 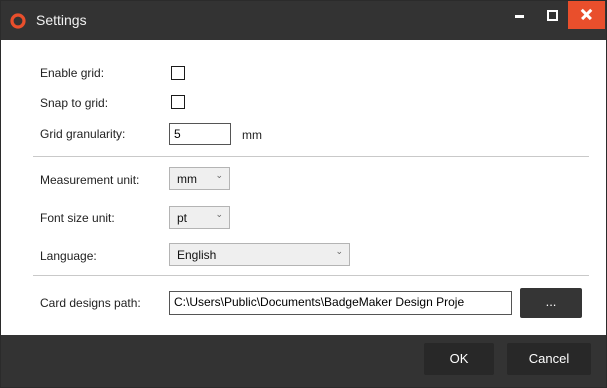 I want to click on font-size-unit-label: Font size unit:, so click(x=77, y=218).